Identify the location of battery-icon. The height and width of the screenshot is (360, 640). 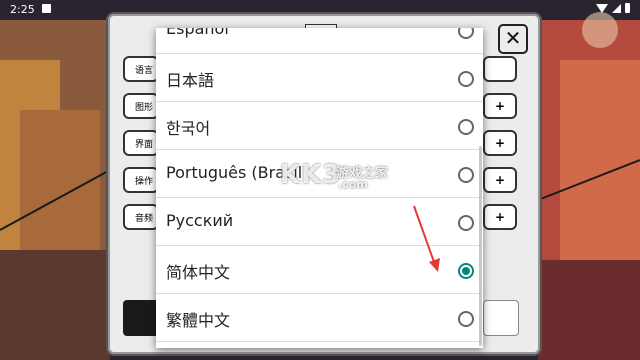
(627, 8).